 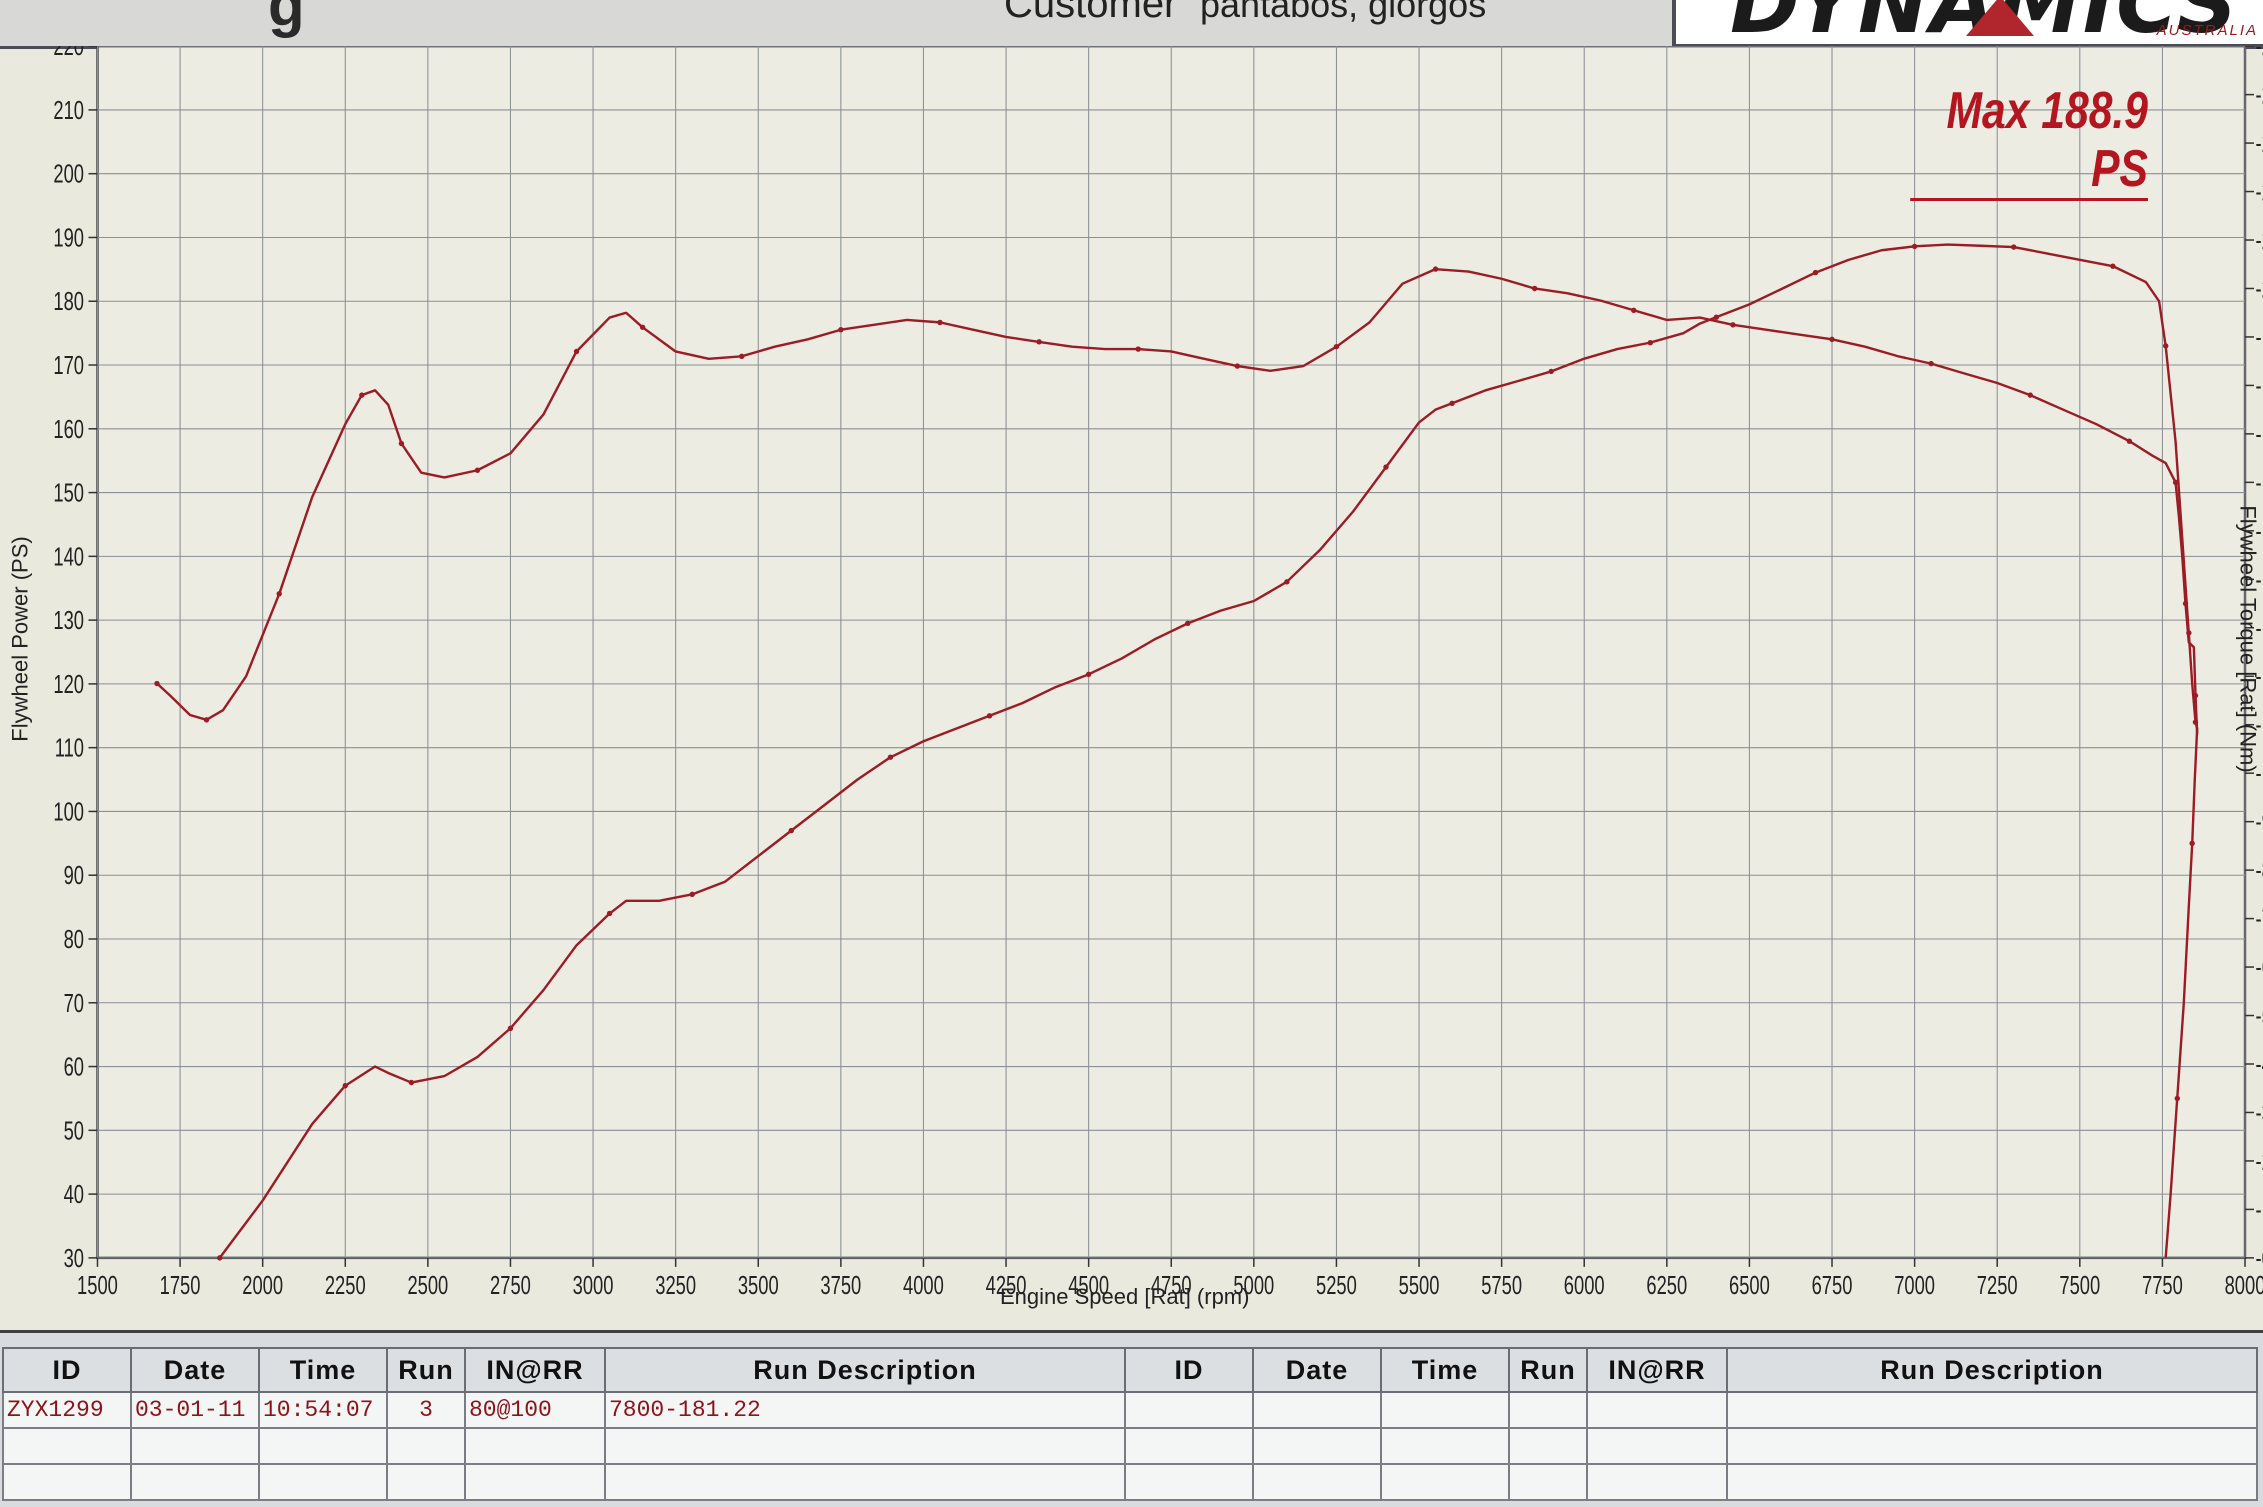 I want to click on col-in-rr-2: IN@RR, so click(x=1657, y=1370).